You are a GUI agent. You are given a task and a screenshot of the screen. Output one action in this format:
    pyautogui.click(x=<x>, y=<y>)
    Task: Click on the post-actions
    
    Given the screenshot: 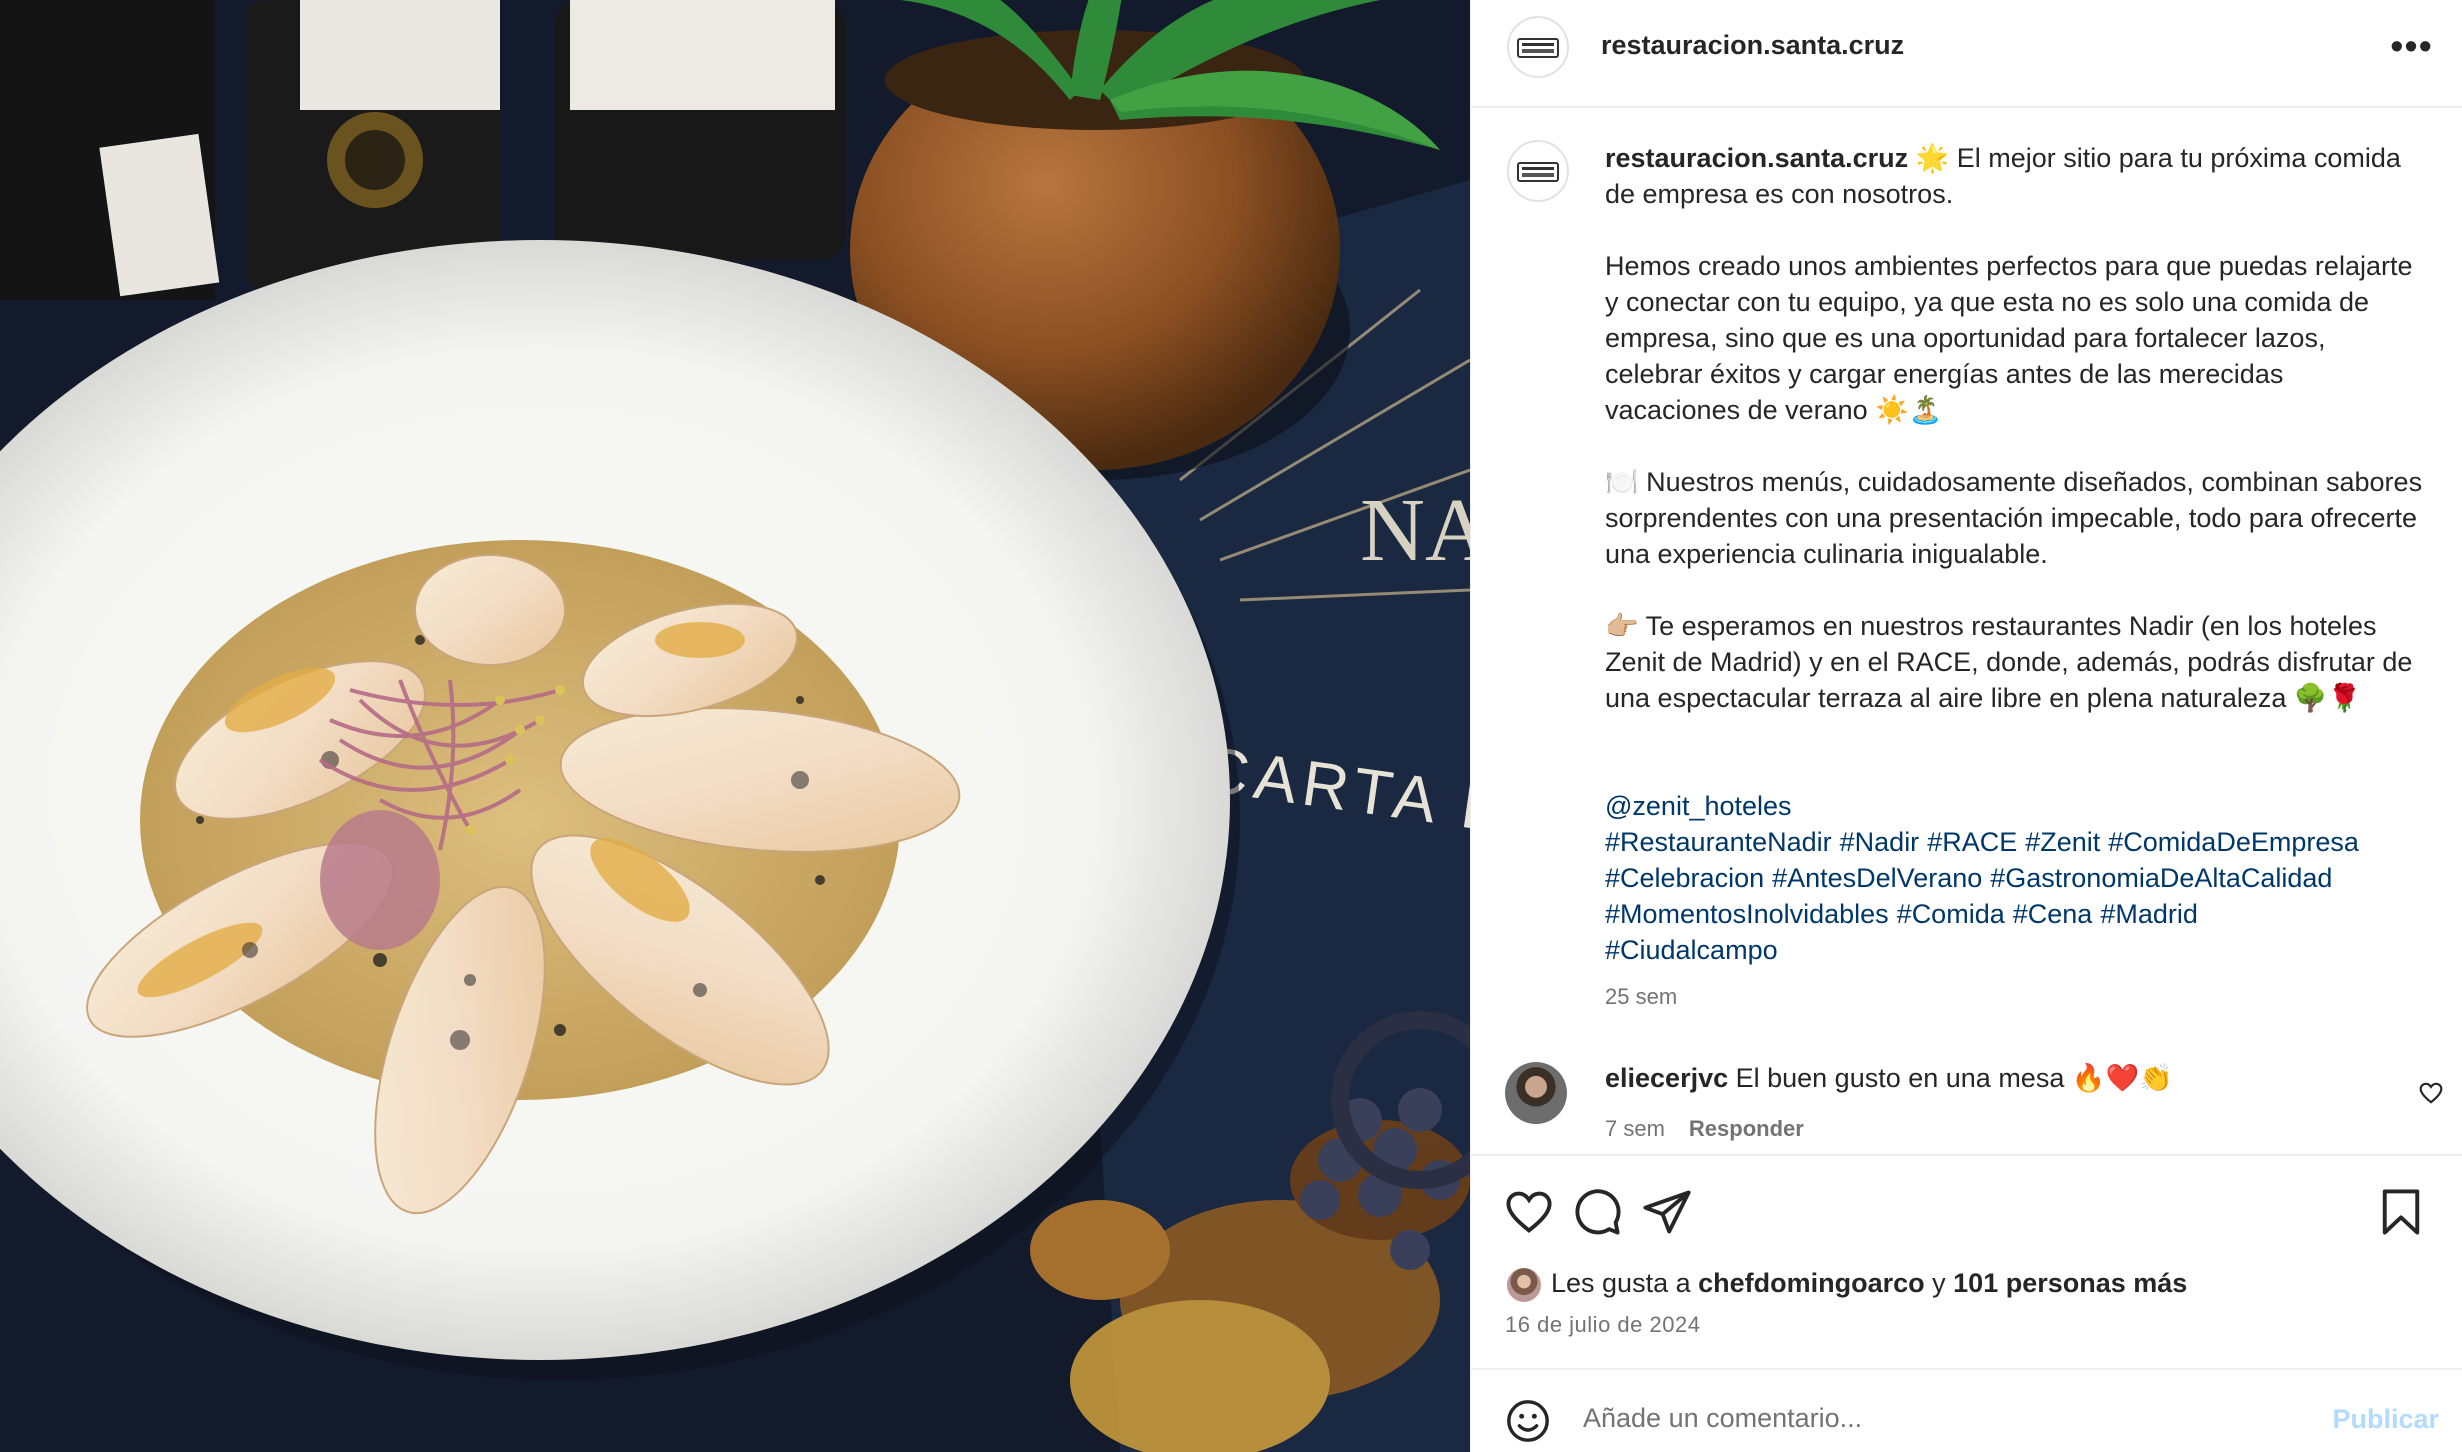 What is the action you would take?
    pyautogui.click(x=1966, y=1264)
    